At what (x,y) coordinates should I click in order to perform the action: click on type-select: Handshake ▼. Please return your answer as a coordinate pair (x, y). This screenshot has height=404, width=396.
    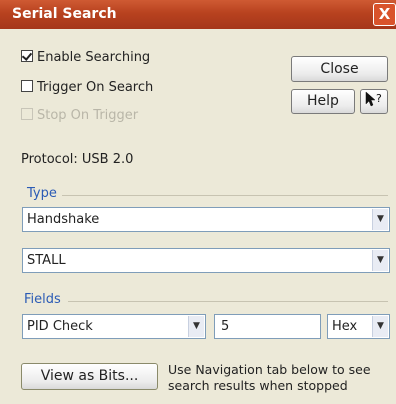
    Looking at the image, I should click on (206, 219).